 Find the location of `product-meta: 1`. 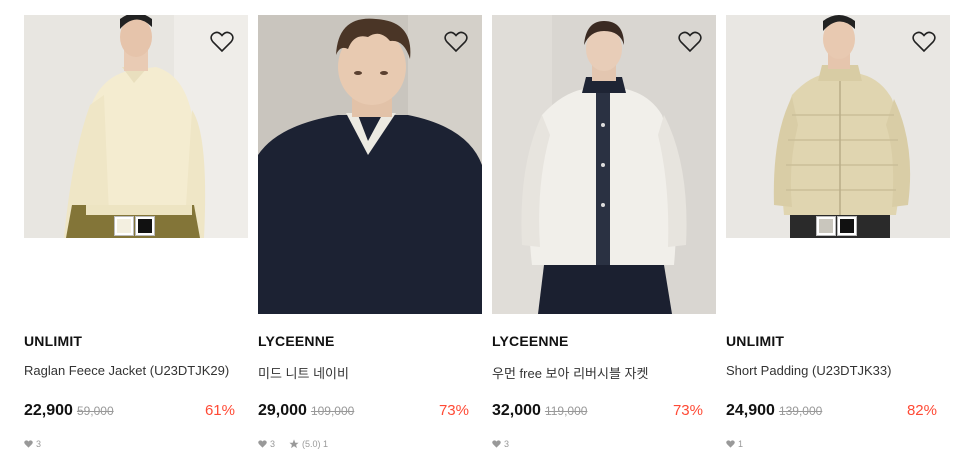

product-meta: 1 is located at coordinates (734, 444).